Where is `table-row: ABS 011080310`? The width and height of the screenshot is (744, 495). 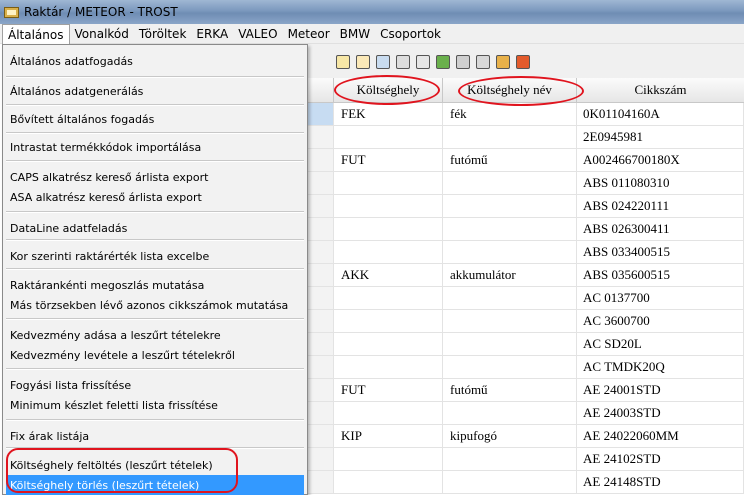
table-row: ABS 011080310 is located at coordinates (526, 183).